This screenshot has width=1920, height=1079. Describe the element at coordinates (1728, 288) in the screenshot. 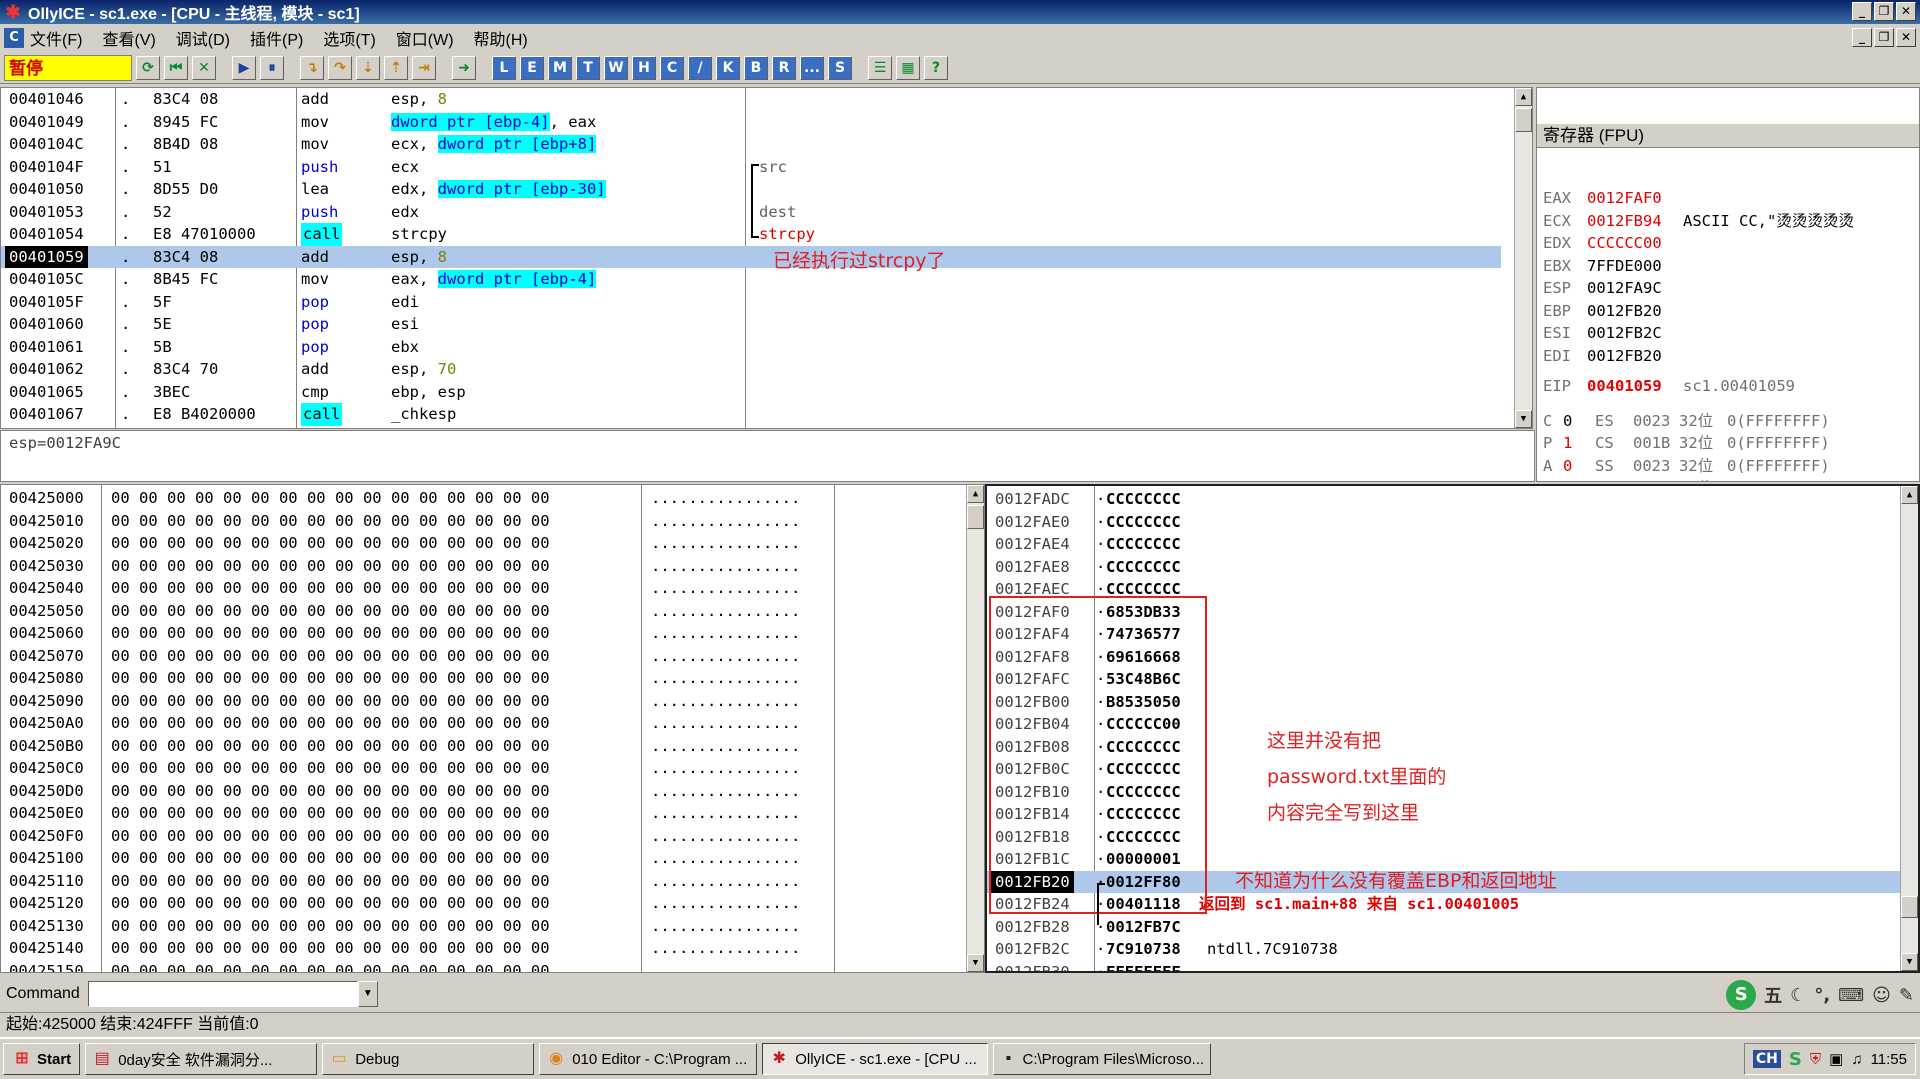

I see `register-row: ESP 0012FA9C` at that location.